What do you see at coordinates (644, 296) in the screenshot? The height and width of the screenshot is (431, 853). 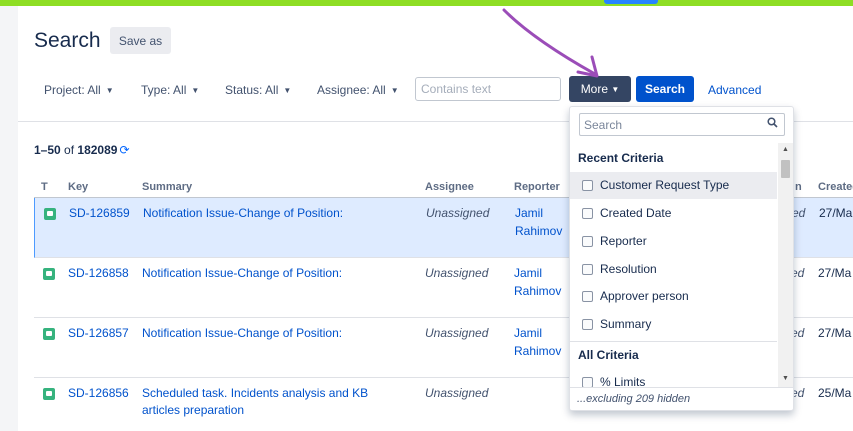 I see `criteria-option-label: Approver person` at bounding box center [644, 296].